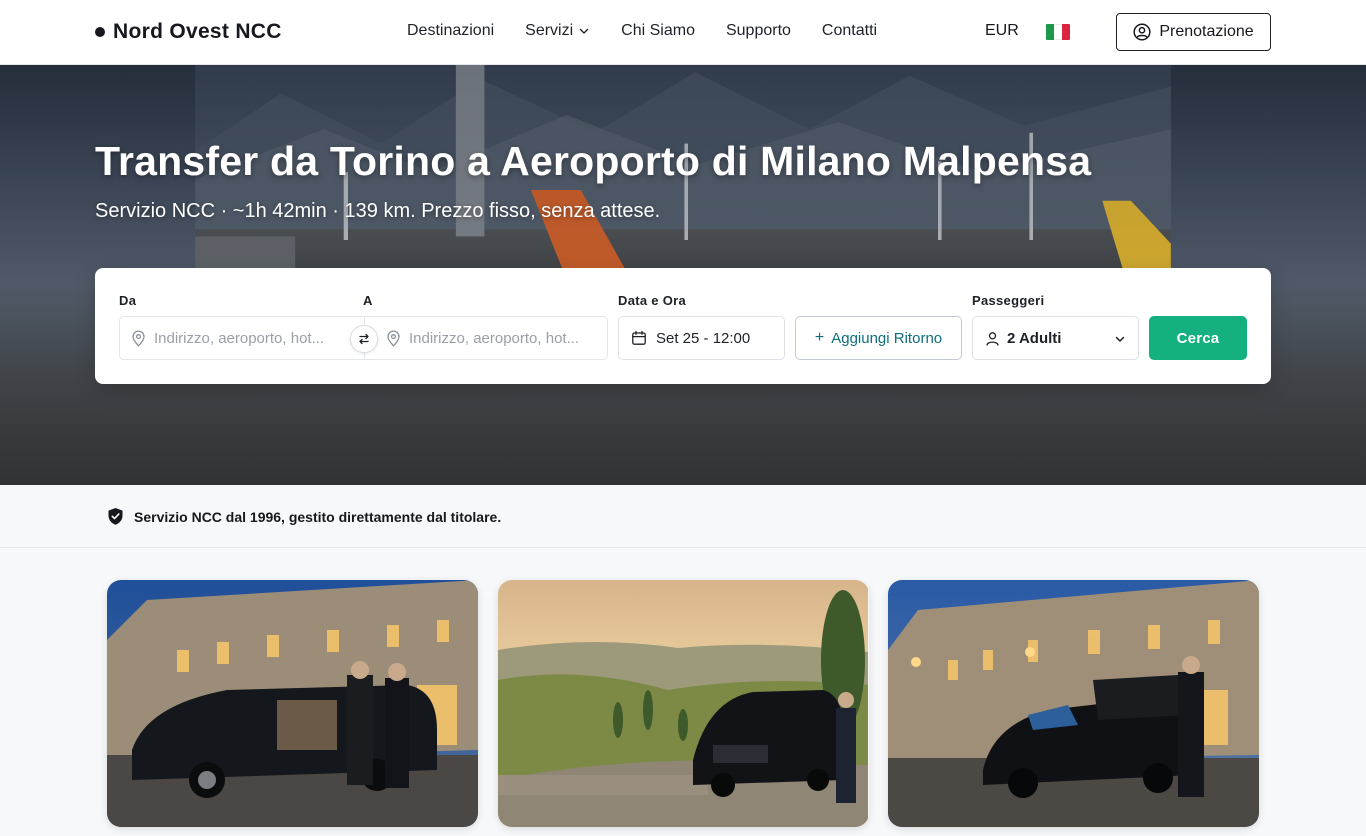 The height and width of the screenshot is (836, 1366). I want to click on gallery-card-van-city-night, so click(292, 703).